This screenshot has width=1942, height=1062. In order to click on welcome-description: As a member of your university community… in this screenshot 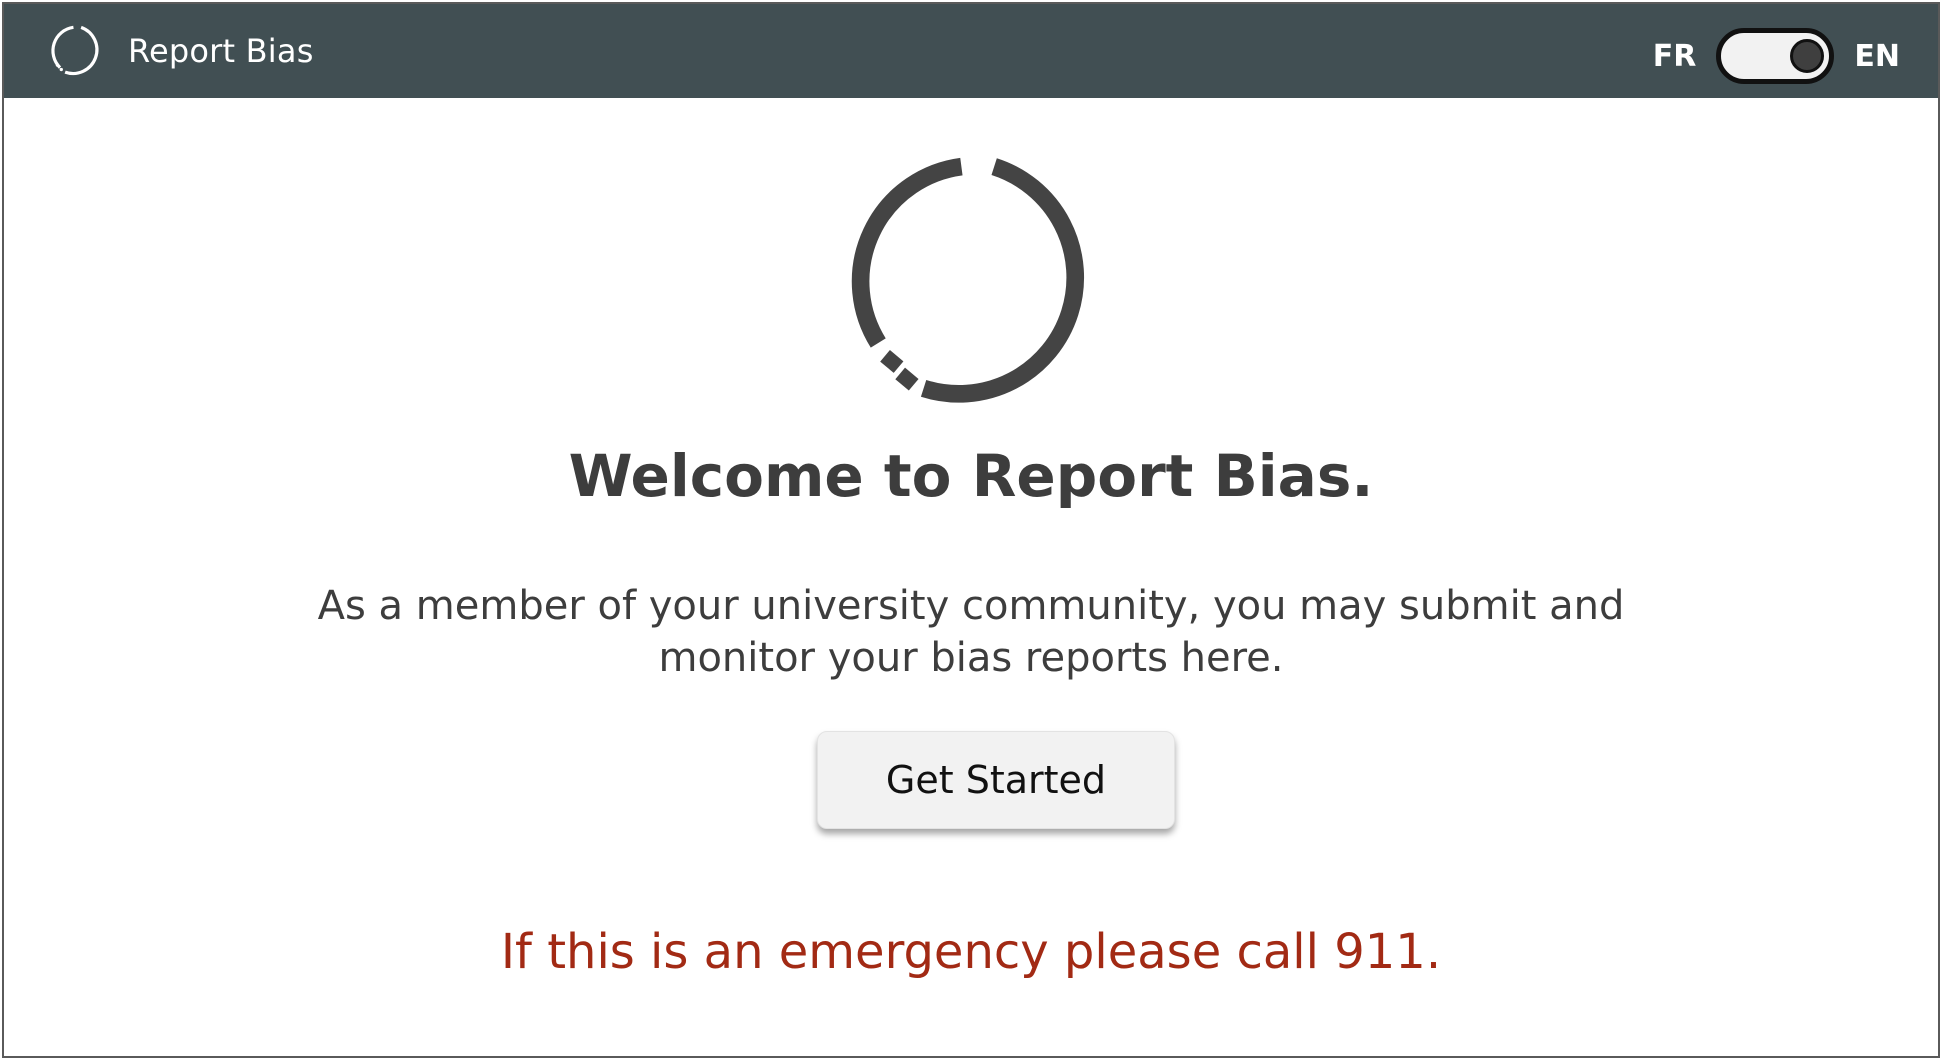, I will do `click(971, 632)`.